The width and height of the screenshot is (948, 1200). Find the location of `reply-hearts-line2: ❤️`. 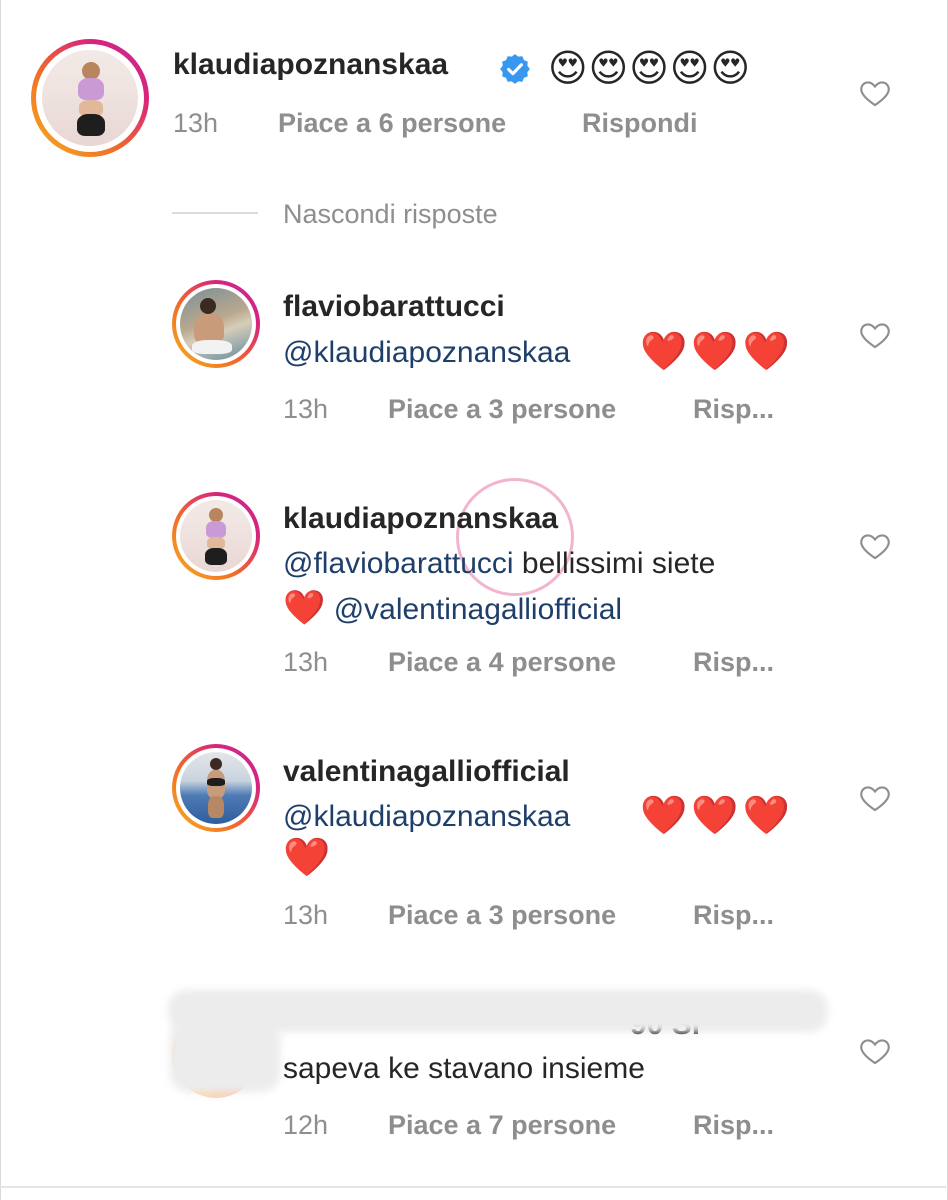

reply-hearts-line2: ❤️ is located at coordinates (309, 858).